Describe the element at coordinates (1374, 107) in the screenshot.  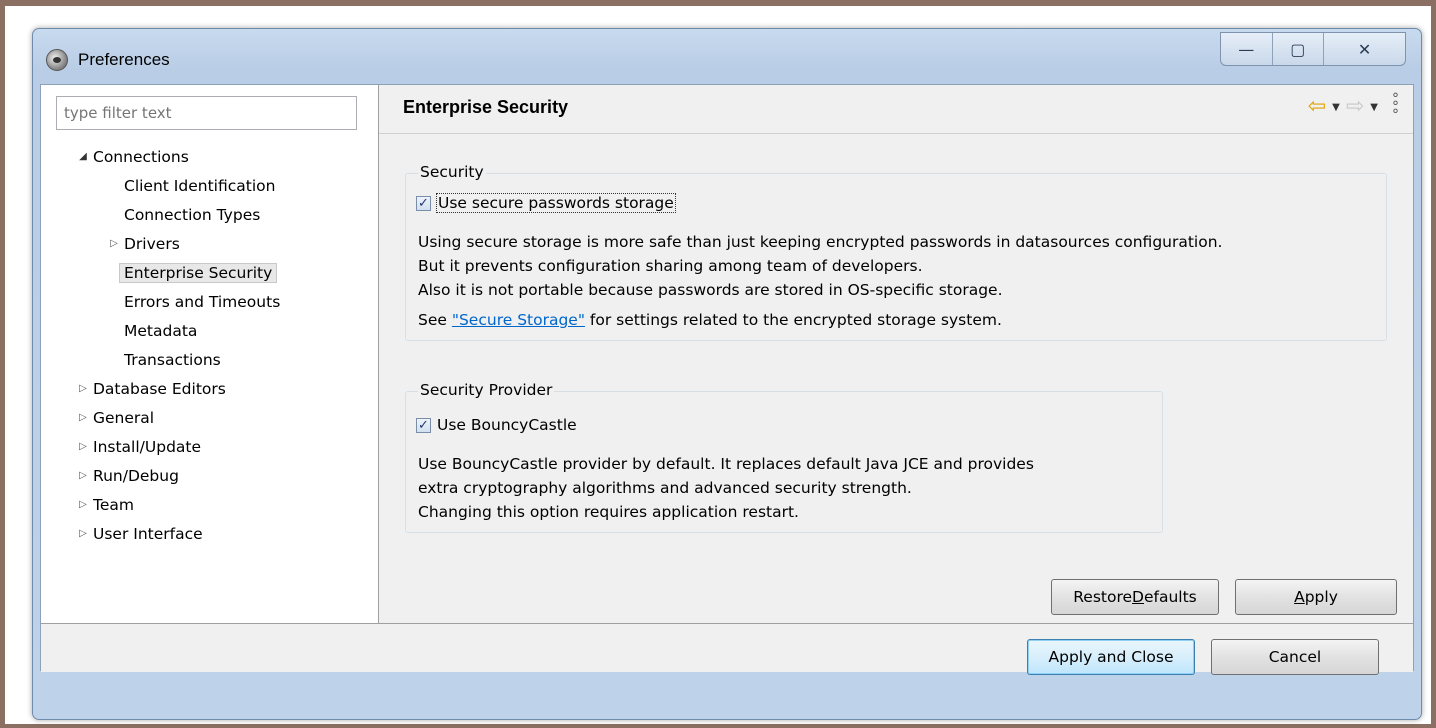
I see `forward-history-dropdown-icon: ▼` at that location.